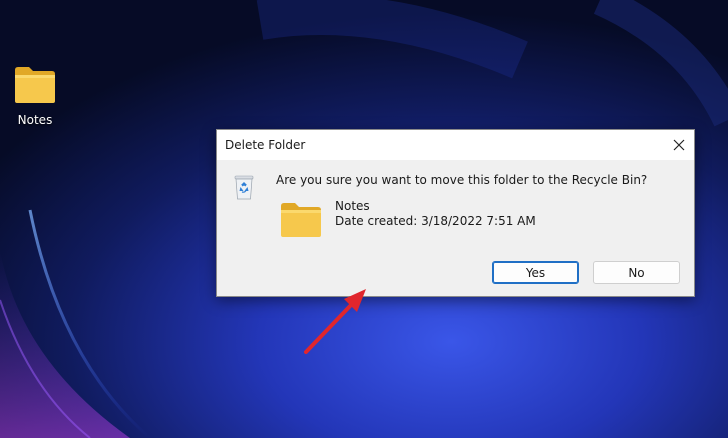 The height and width of the screenshot is (438, 728). What do you see at coordinates (35, 120) in the screenshot?
I see `desktop-icon-label: Notes` at bounding box center [35, 120].